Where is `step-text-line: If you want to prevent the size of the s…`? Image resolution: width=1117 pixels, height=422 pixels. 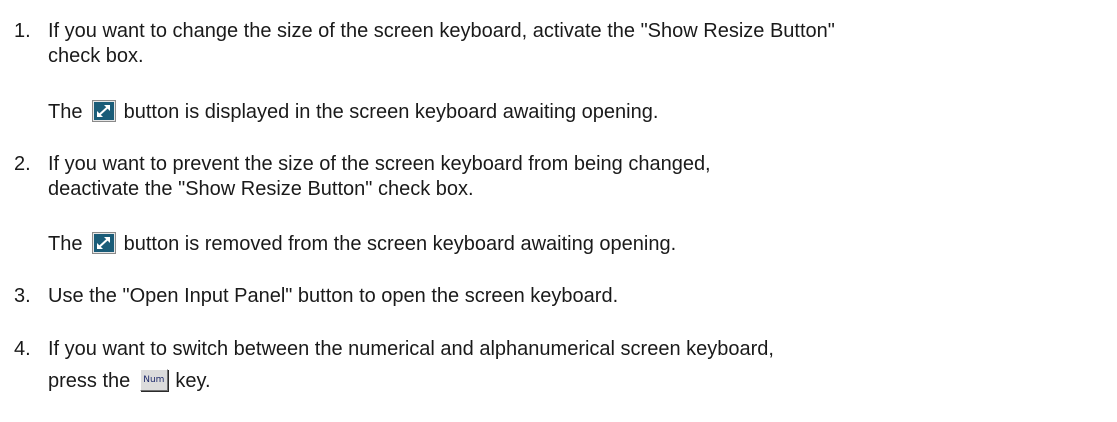
step-text-line: If you want to prevent the size of the s… is located at coordinates (379, 164).